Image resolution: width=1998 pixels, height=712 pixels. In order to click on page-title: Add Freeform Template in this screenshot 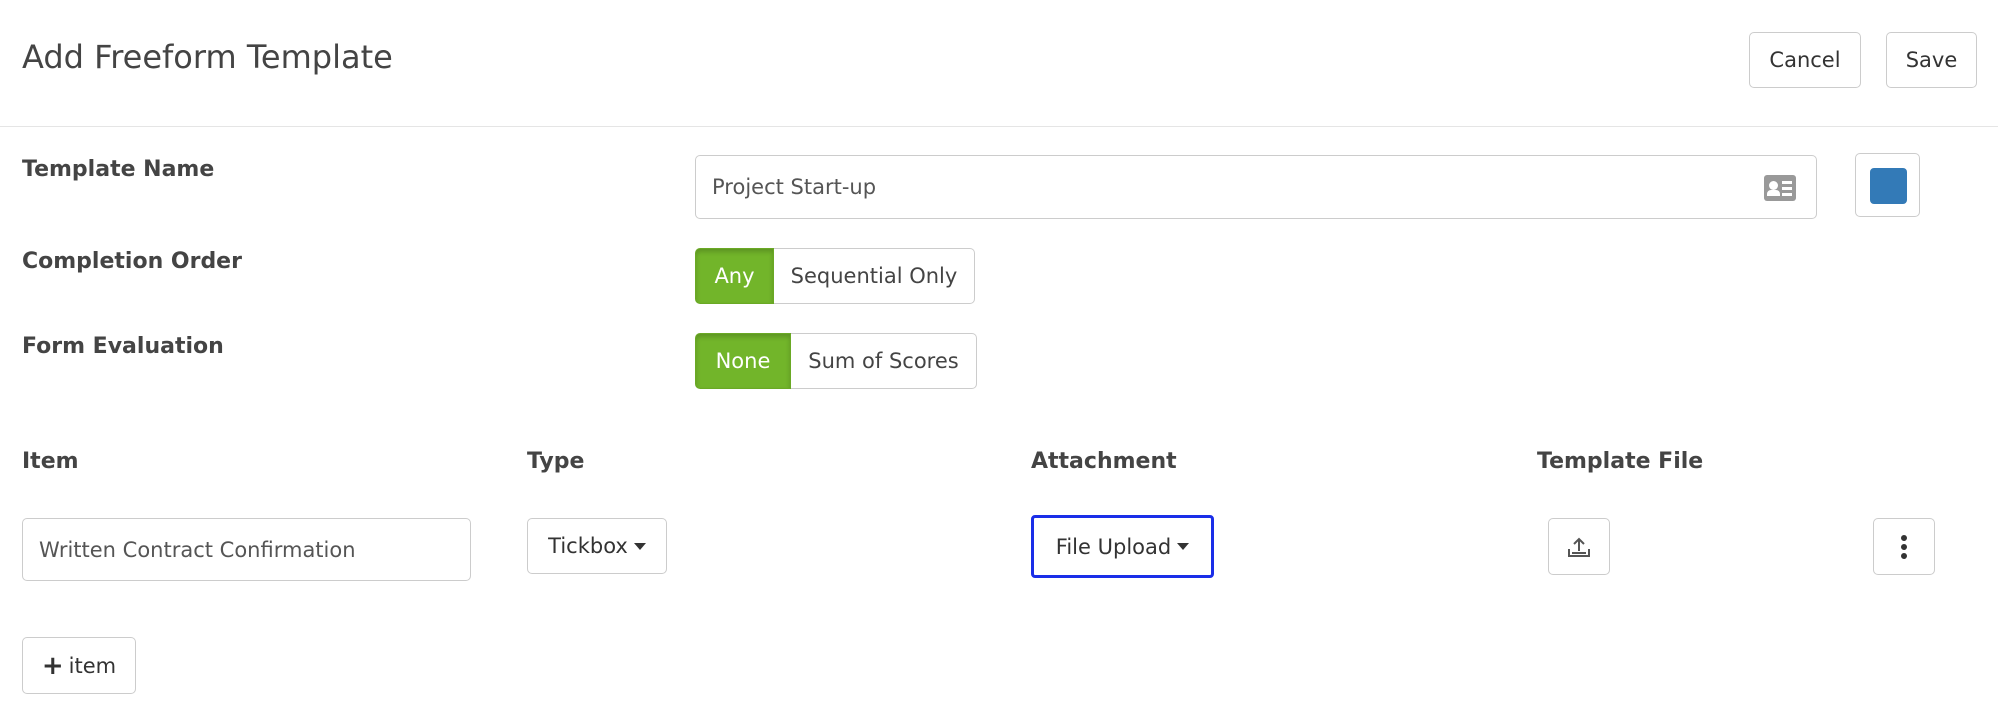, I will do `click(207, 57)`.